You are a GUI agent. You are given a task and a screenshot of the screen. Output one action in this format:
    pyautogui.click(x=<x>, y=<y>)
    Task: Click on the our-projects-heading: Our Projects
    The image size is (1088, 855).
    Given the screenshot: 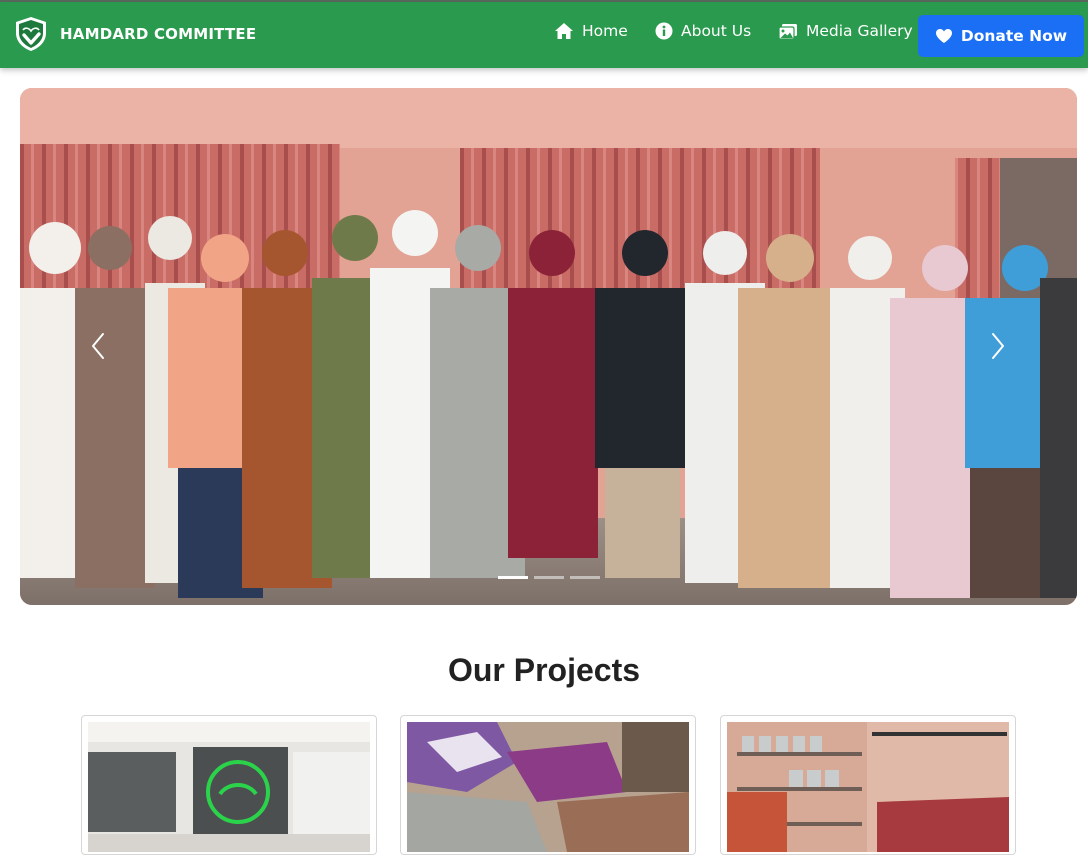 What is the action you would take?
    pyautogui.click(x=544, y=670)
    